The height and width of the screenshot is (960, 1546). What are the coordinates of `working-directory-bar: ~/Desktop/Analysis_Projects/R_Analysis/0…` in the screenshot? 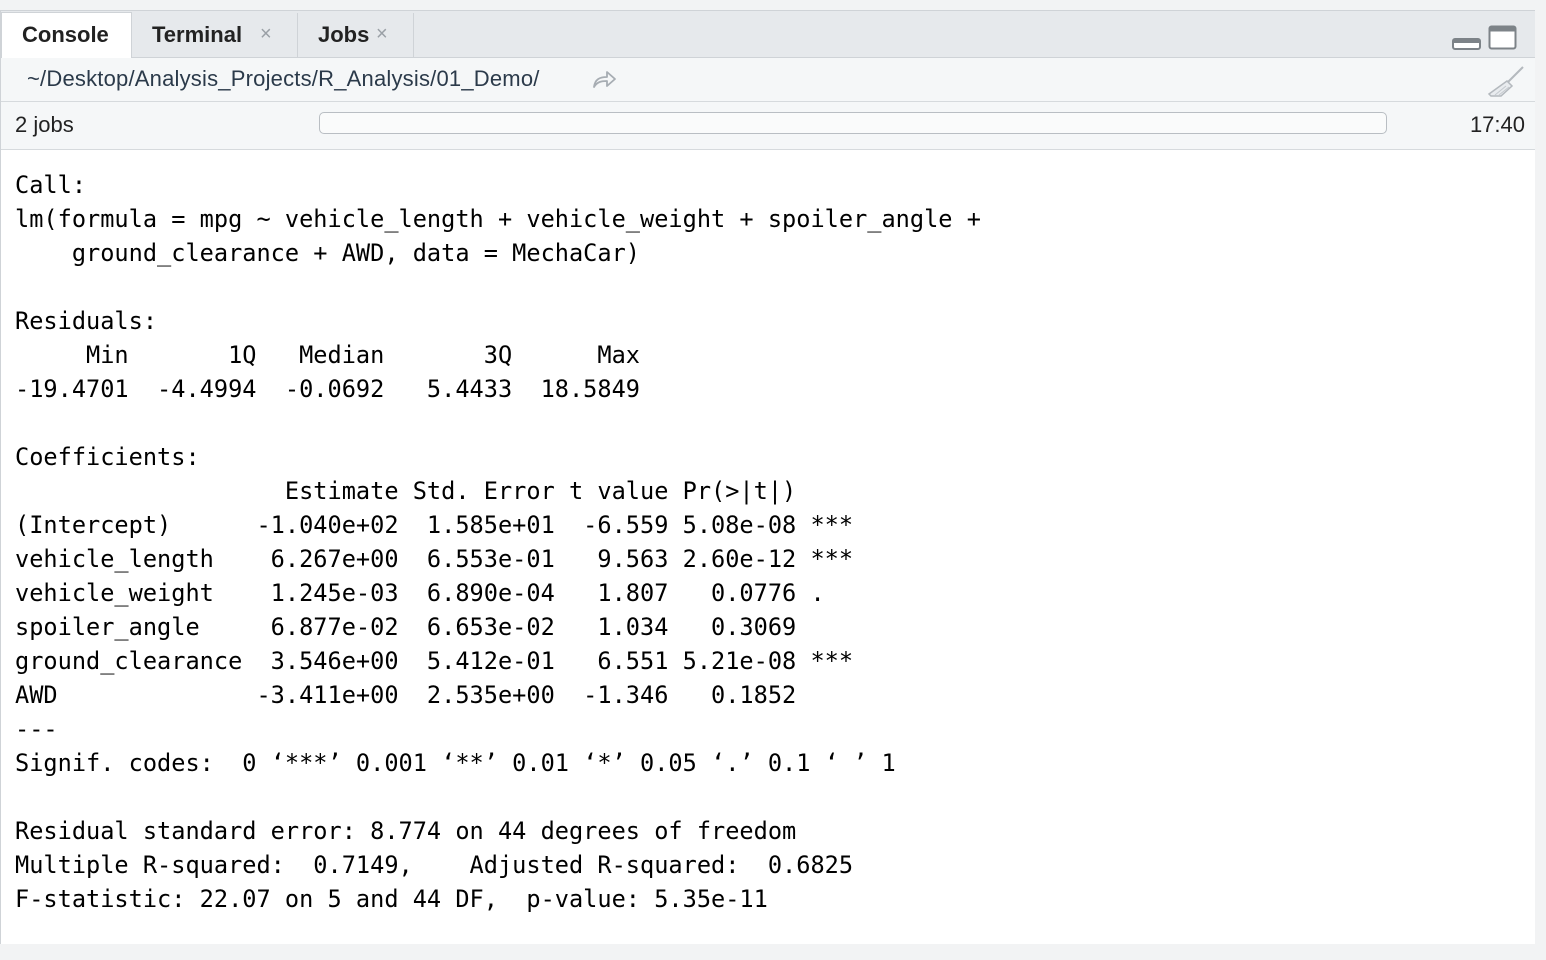 It's located at (768, 80).